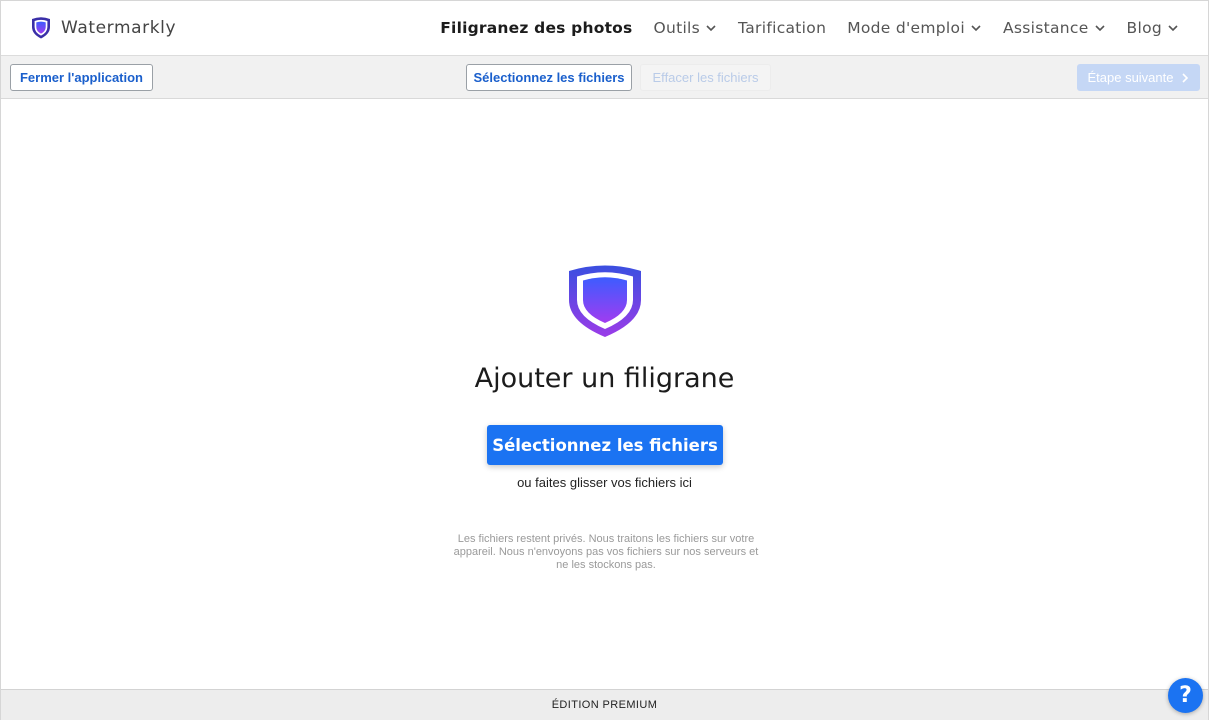  Describe the element at coordinates (1045, 28) in the screenshot. I see `nav-label: Assistance` at that location.